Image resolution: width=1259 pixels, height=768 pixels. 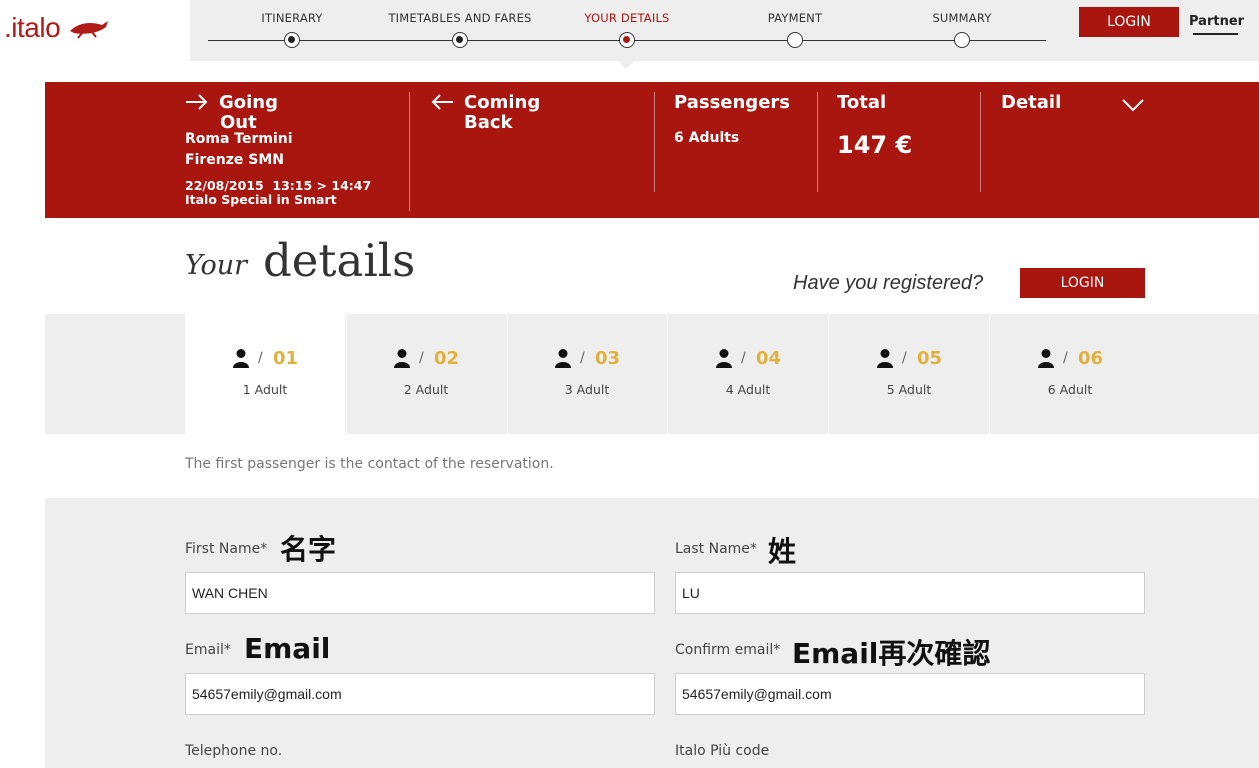 I want to click on tab-label: 2 Adult, so click(x=426, y=389).